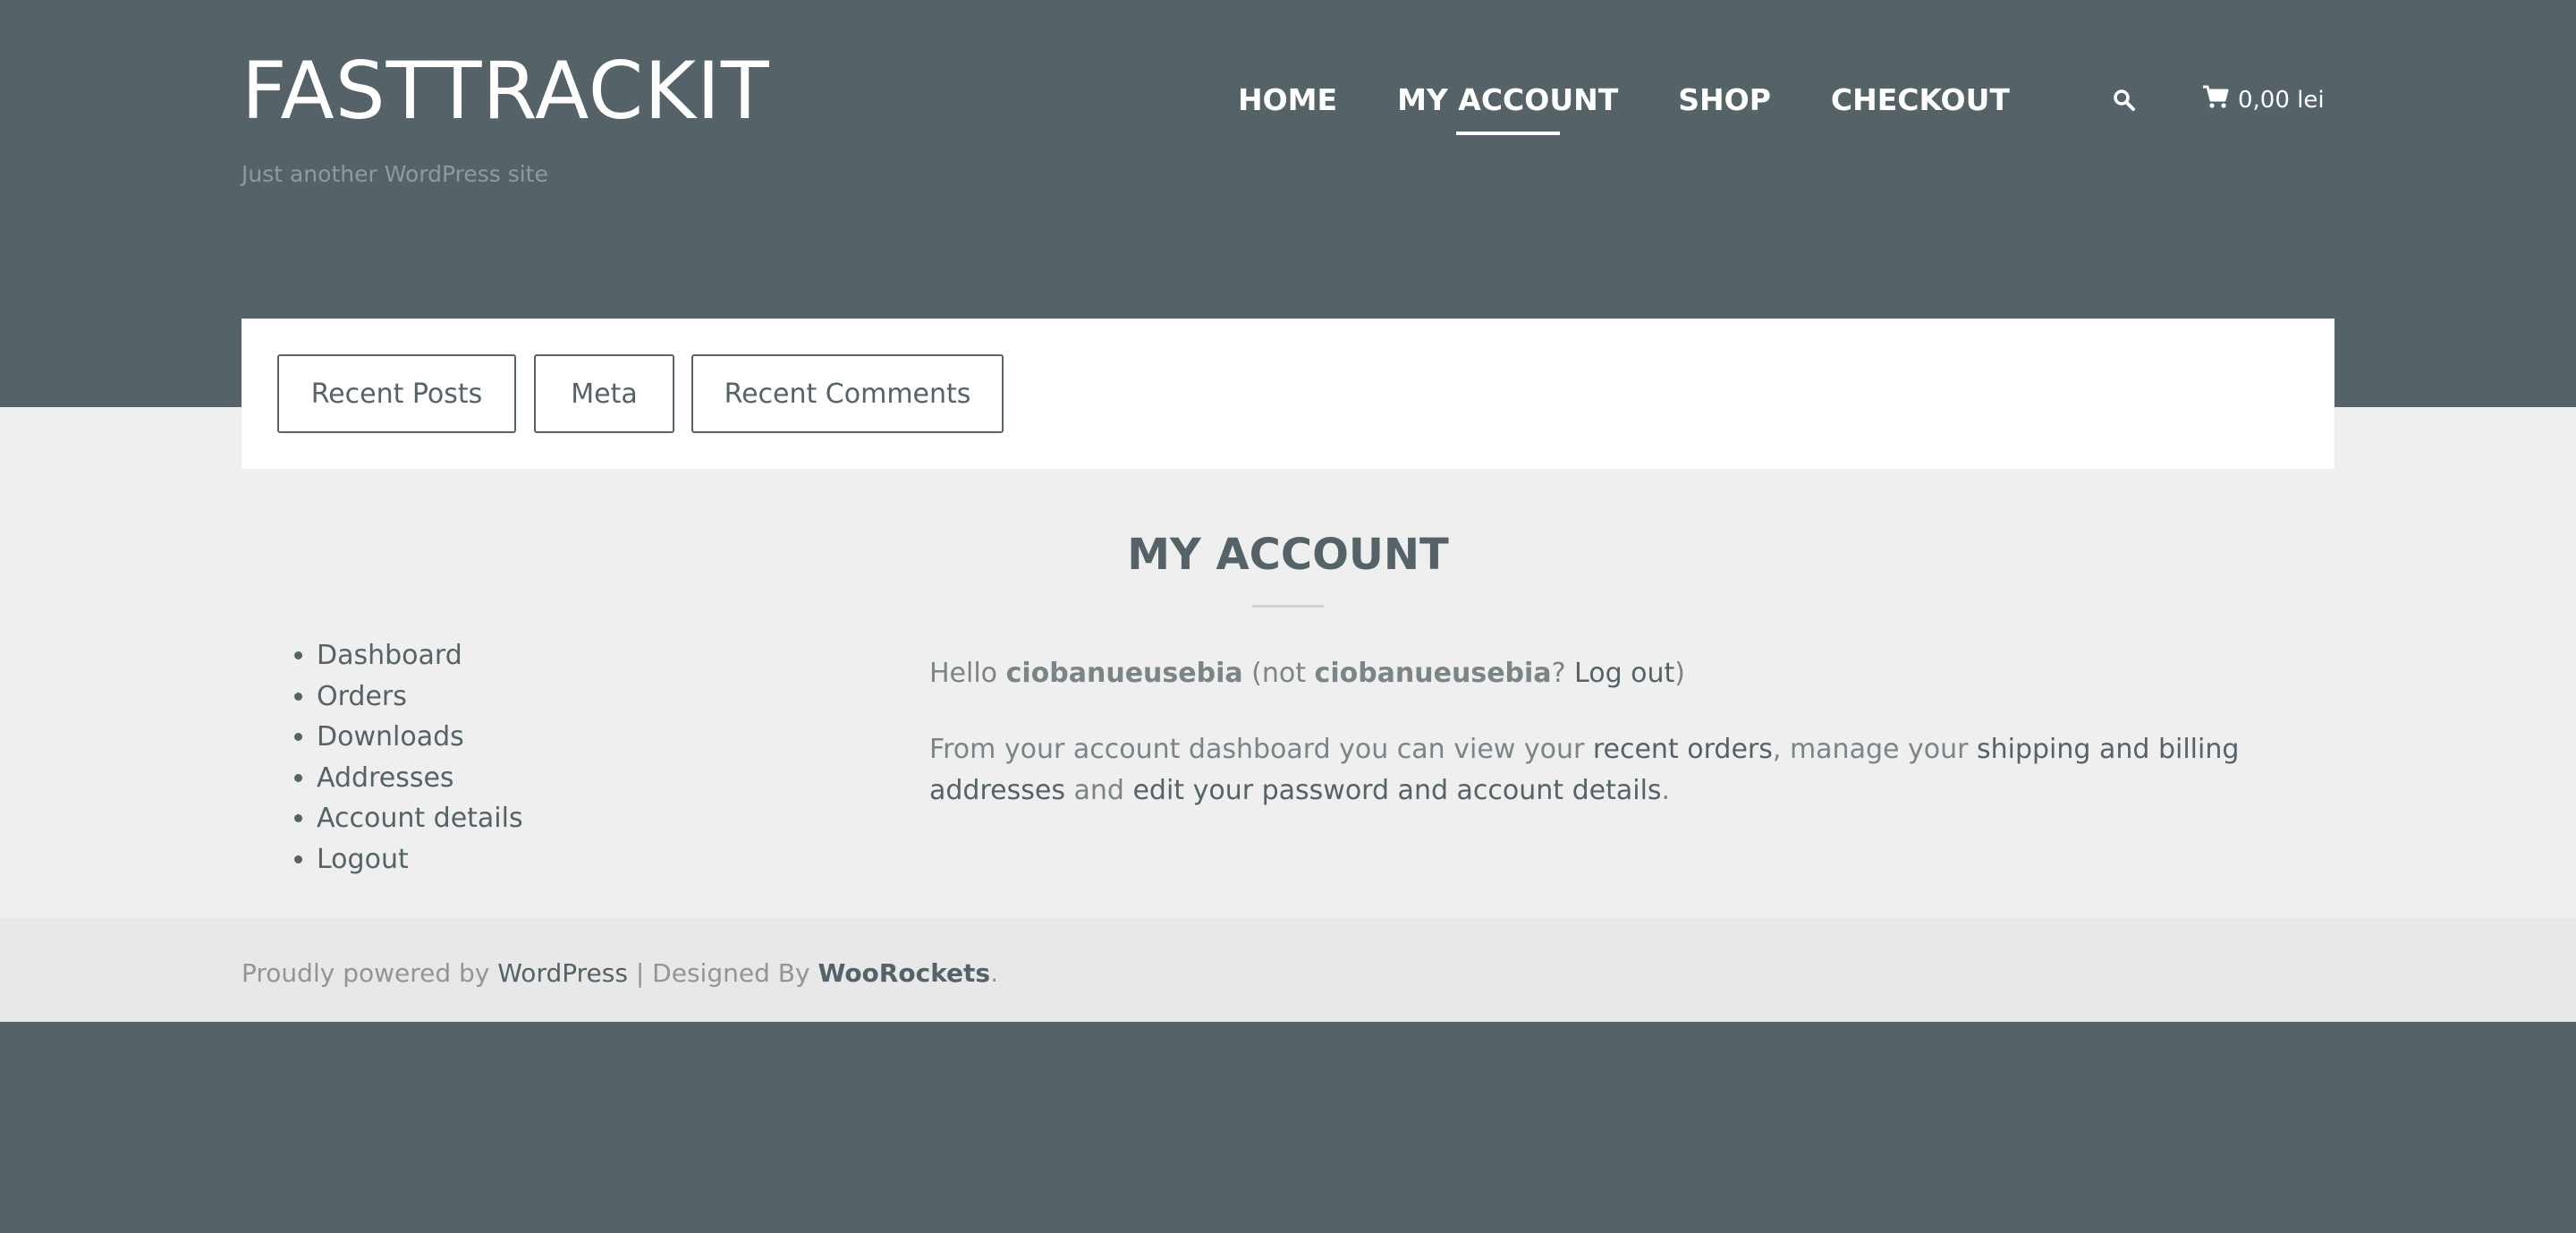 Image resolution: width=2576 pixels, height=1233 pixels. I want to click on recent-posts-button: Recent Posts, so click(396, 393).